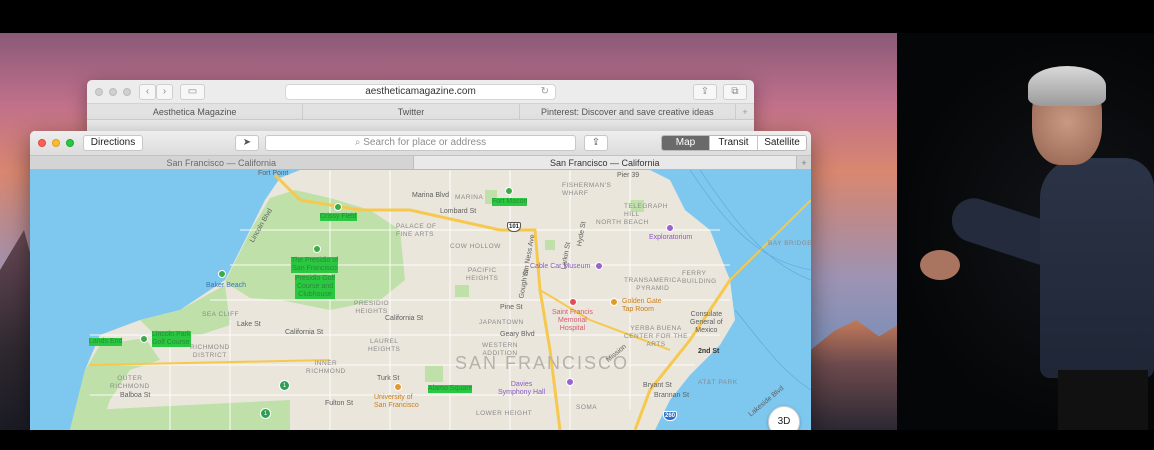 The width and height of the screenshot is (1154, 450). Describe the element at coordinates (628, 175) in the screenshot. I see `label-pier-39: Pier 39` at that location.